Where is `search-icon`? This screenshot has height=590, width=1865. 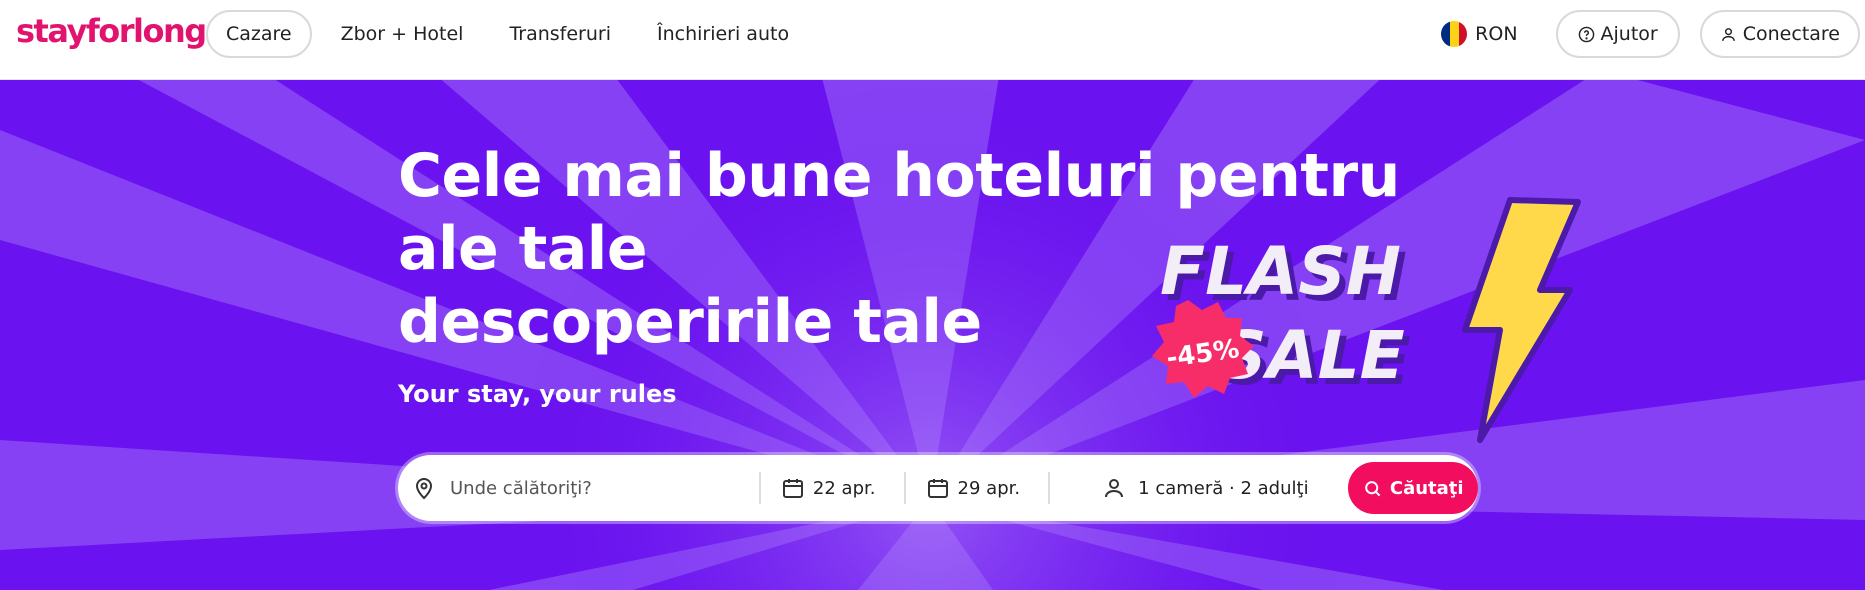 search-icon is located at coordinates (1373, 488).